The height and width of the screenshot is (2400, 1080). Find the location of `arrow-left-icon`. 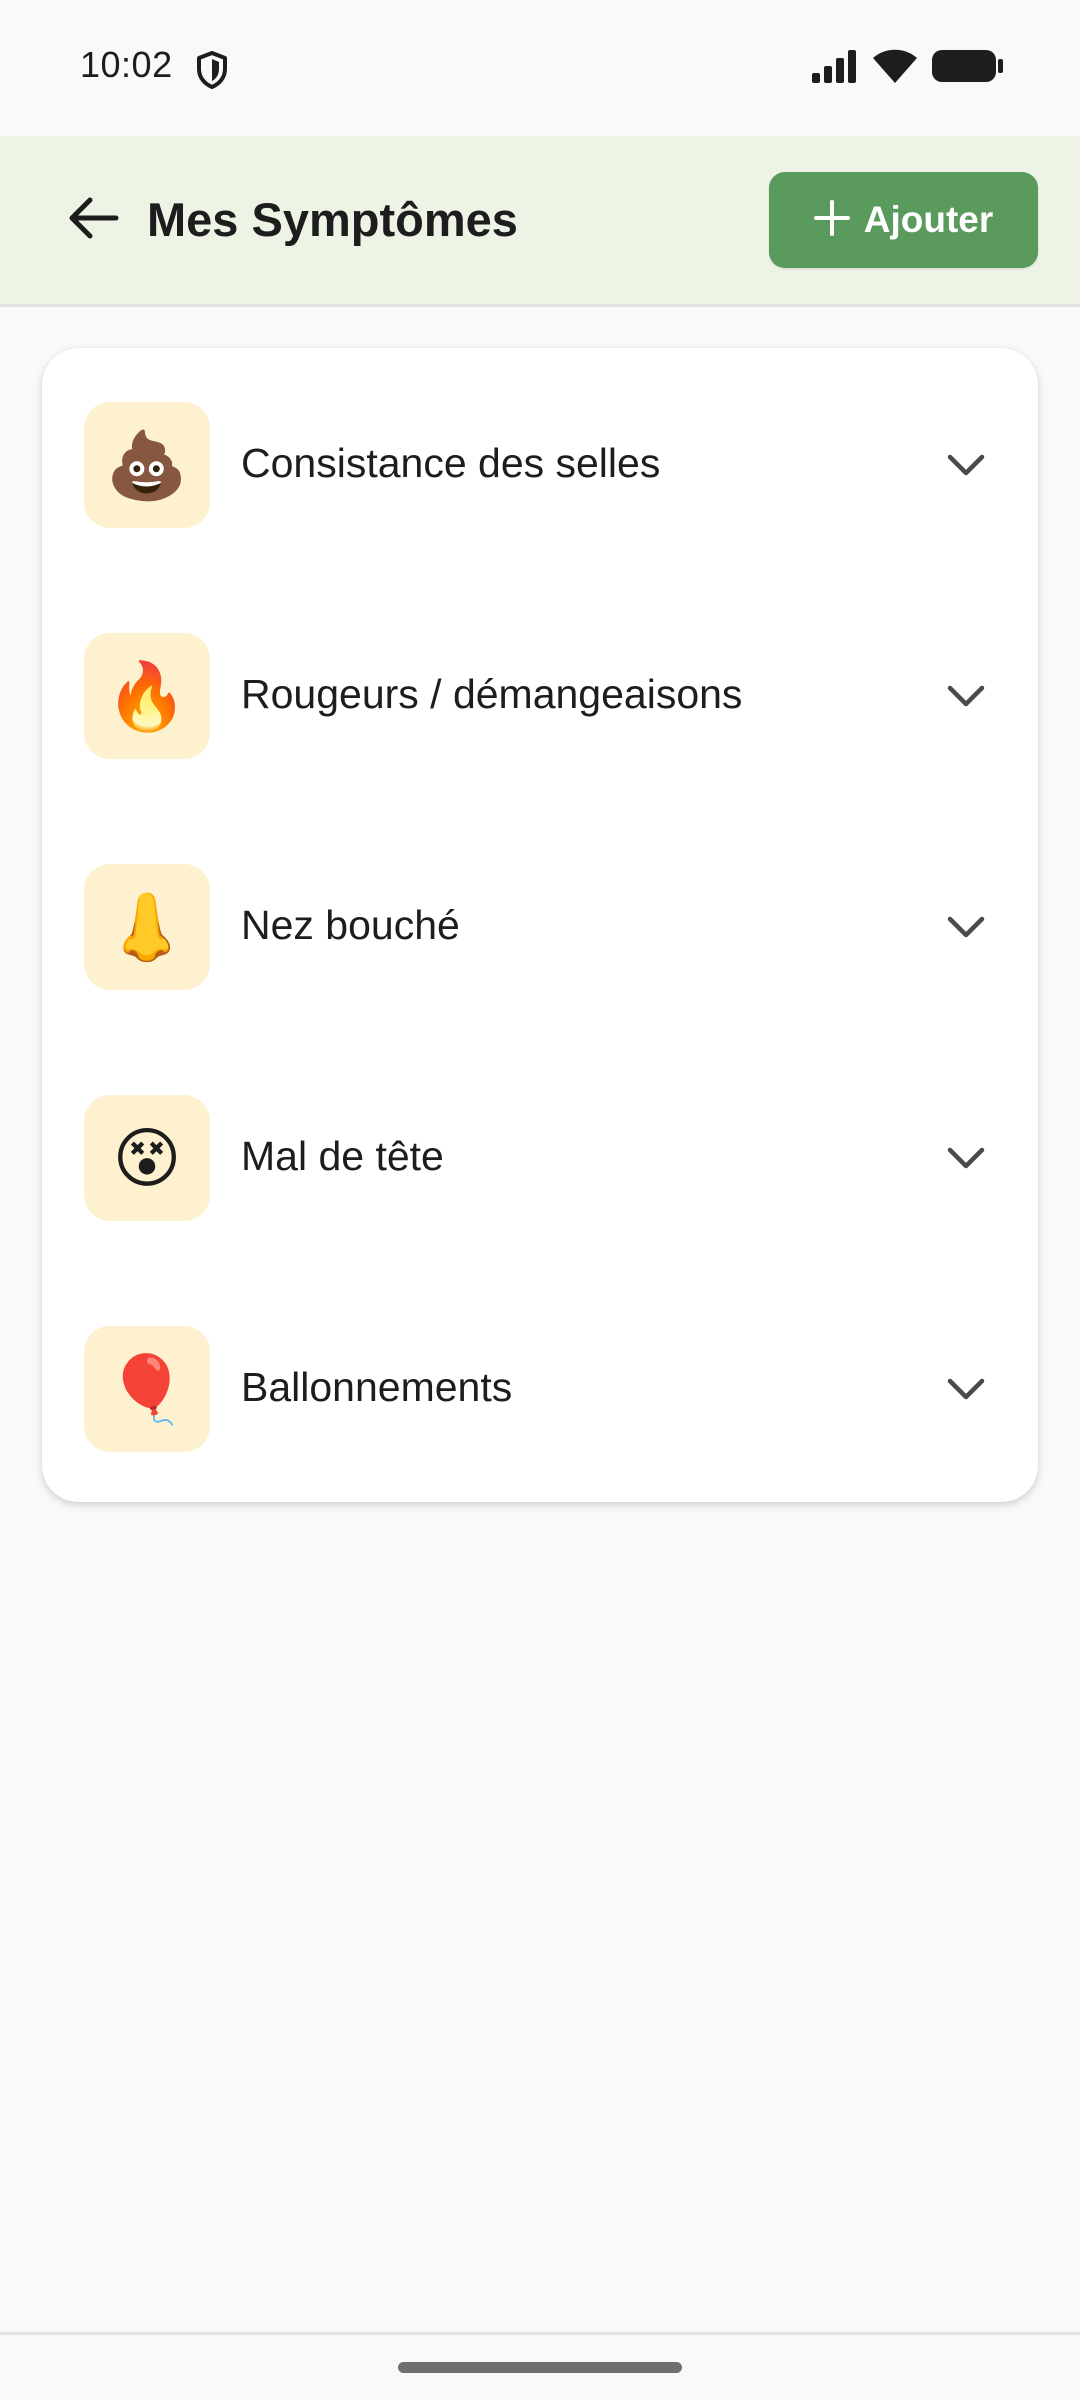

arrow-left-icon is located at coordinates (94, 220).